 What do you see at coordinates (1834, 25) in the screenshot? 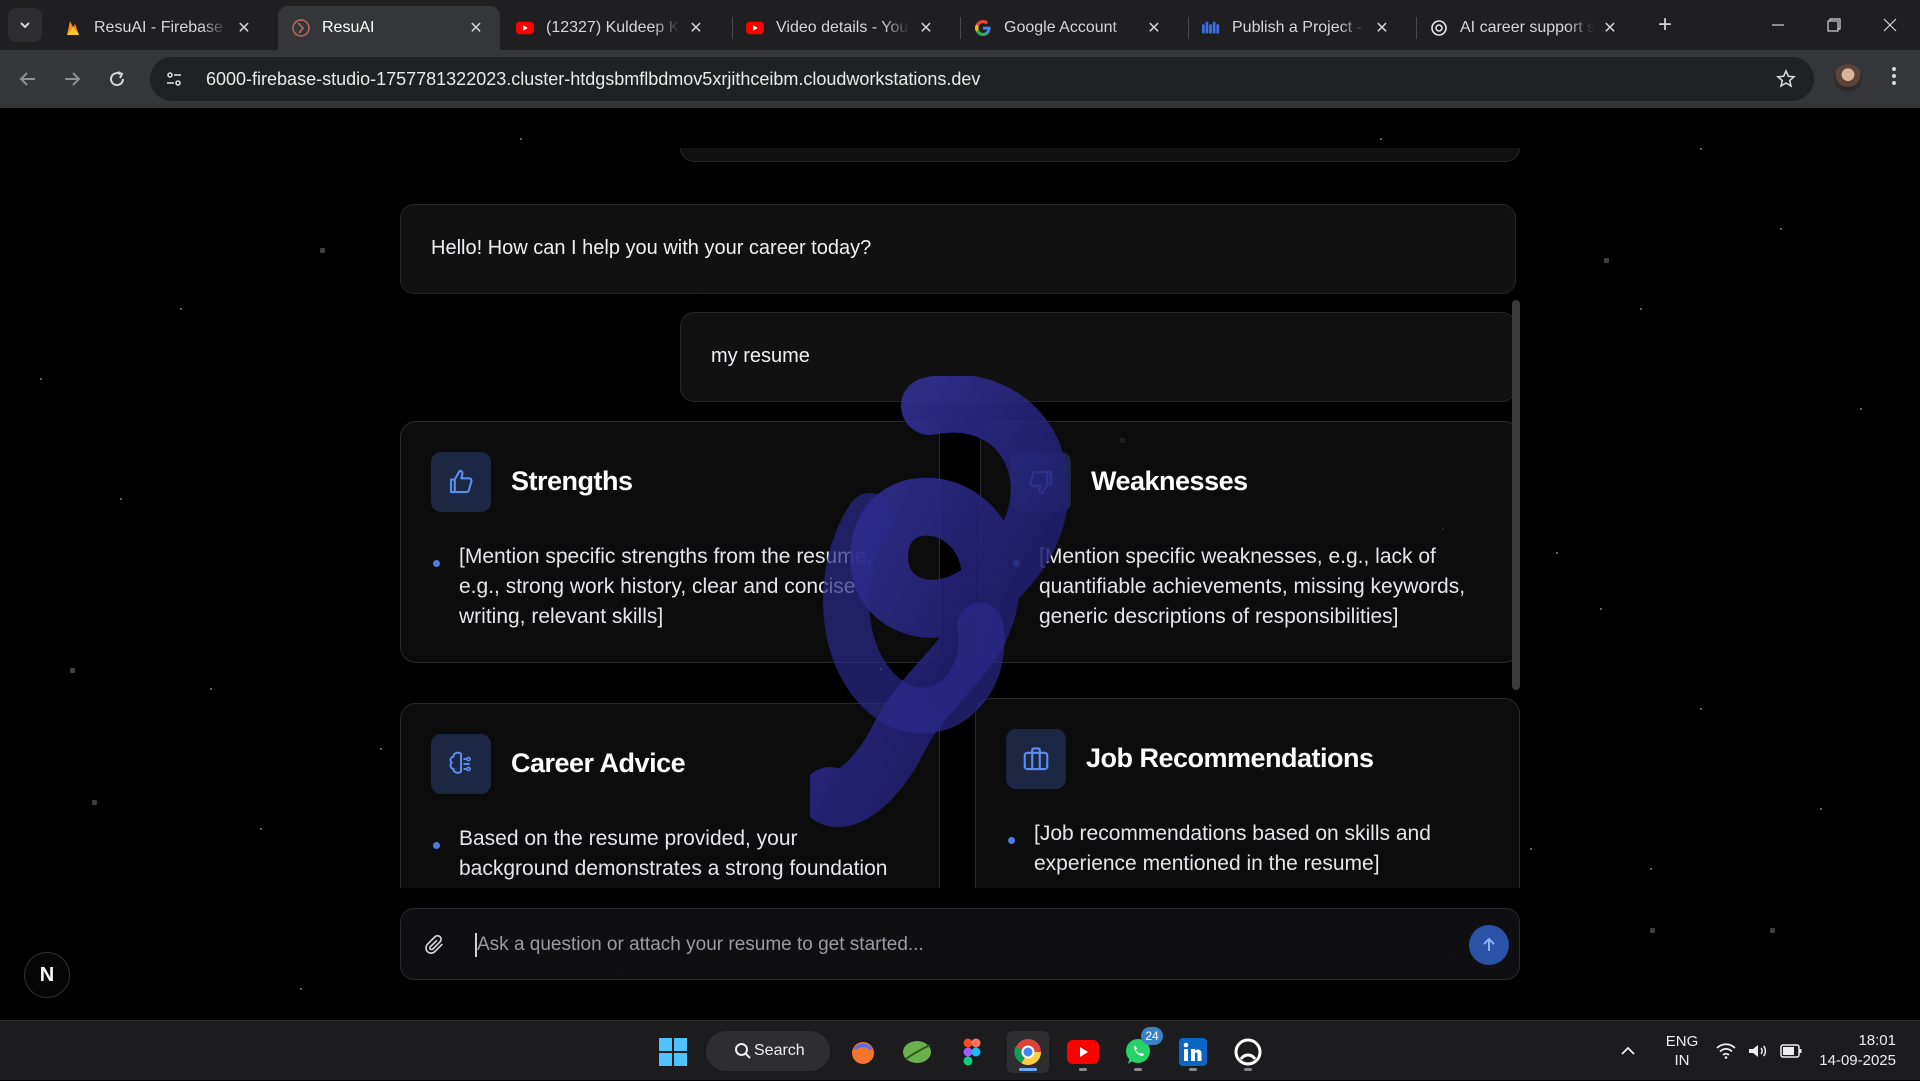
I see `restore-button` at bounding box center [1834, 25].